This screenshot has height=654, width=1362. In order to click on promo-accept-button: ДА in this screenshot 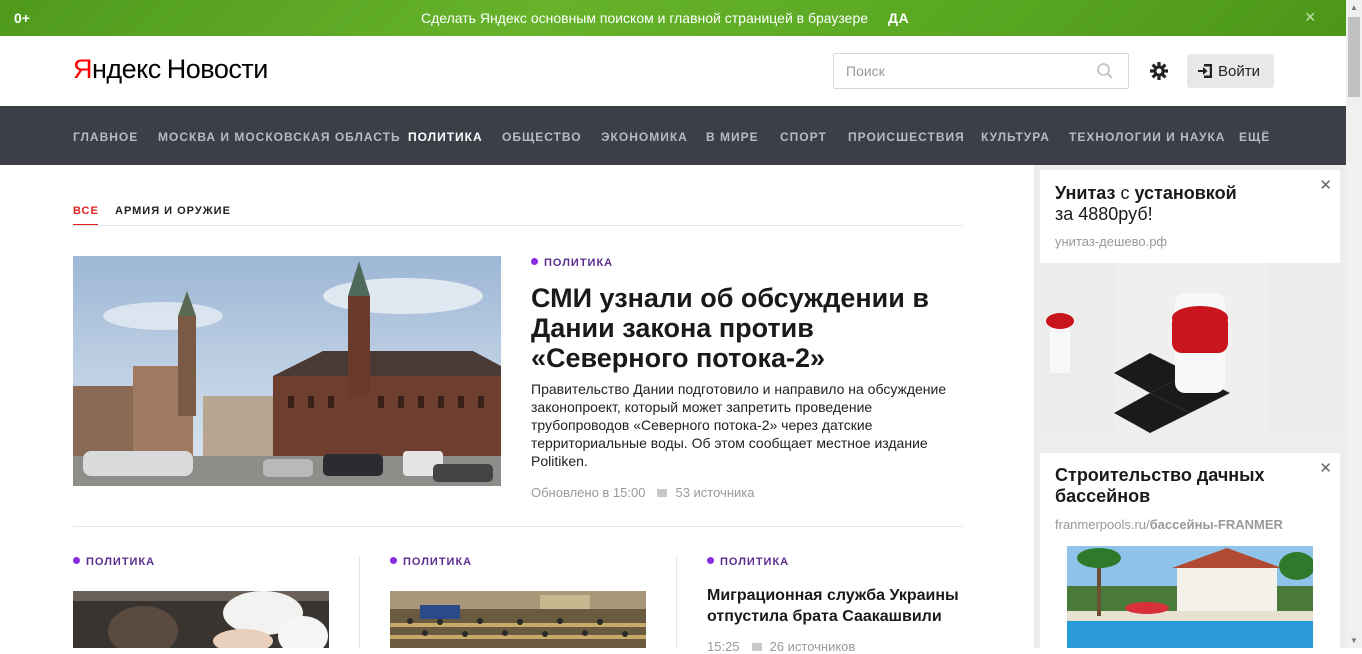, I will do `click(898, 18)`.